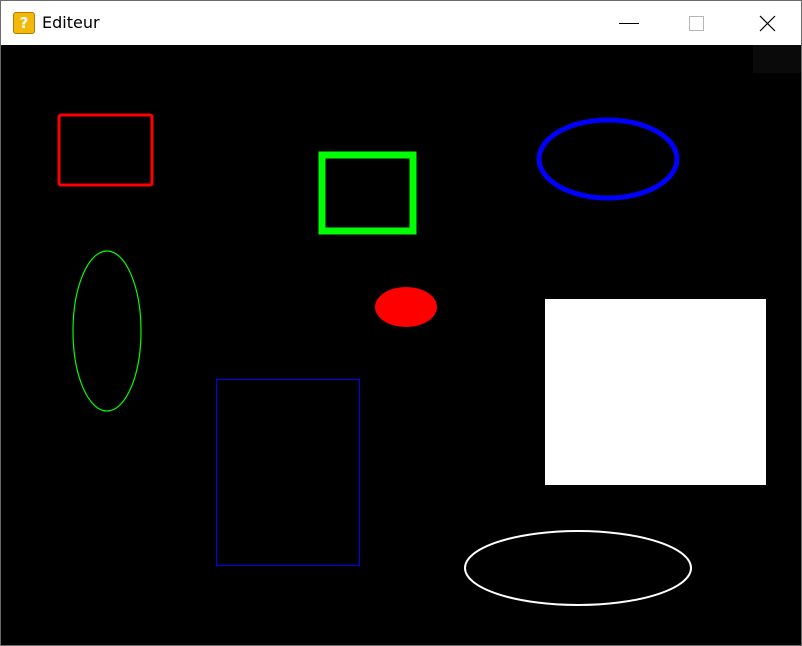 The image size is (802, 646). I want to click on minimize-button, so click(628, 23).